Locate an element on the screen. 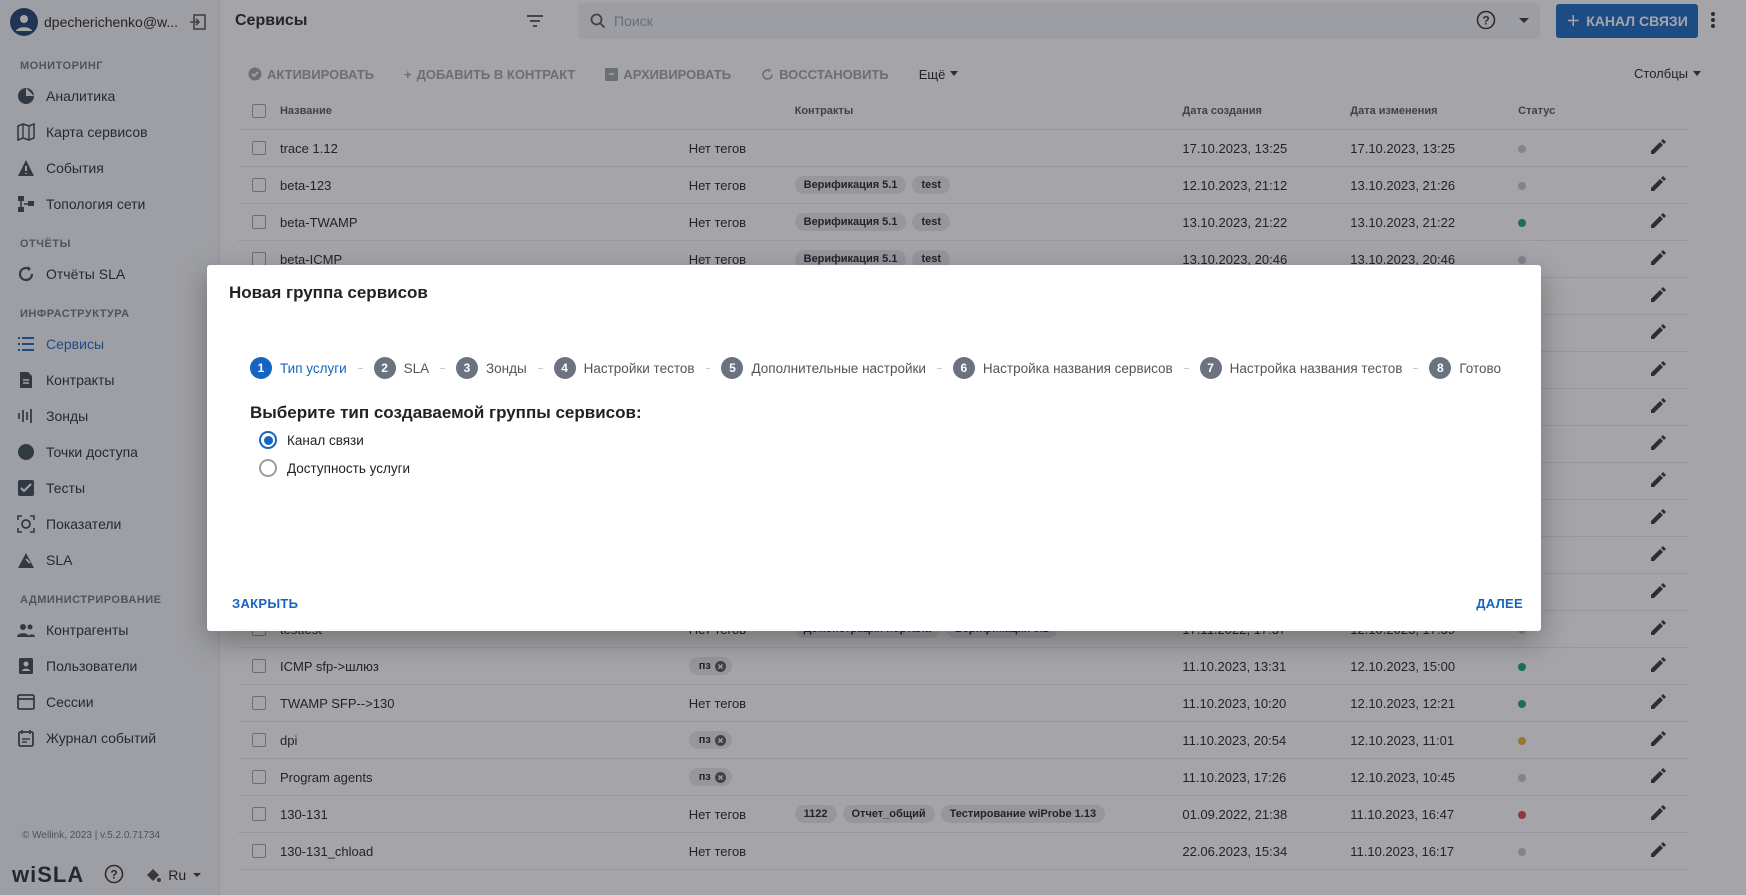 Image resolution: width=1746 pixels, height=895 pixels. radio-label-channel: Канал связи is located at coordinates (325, 440).